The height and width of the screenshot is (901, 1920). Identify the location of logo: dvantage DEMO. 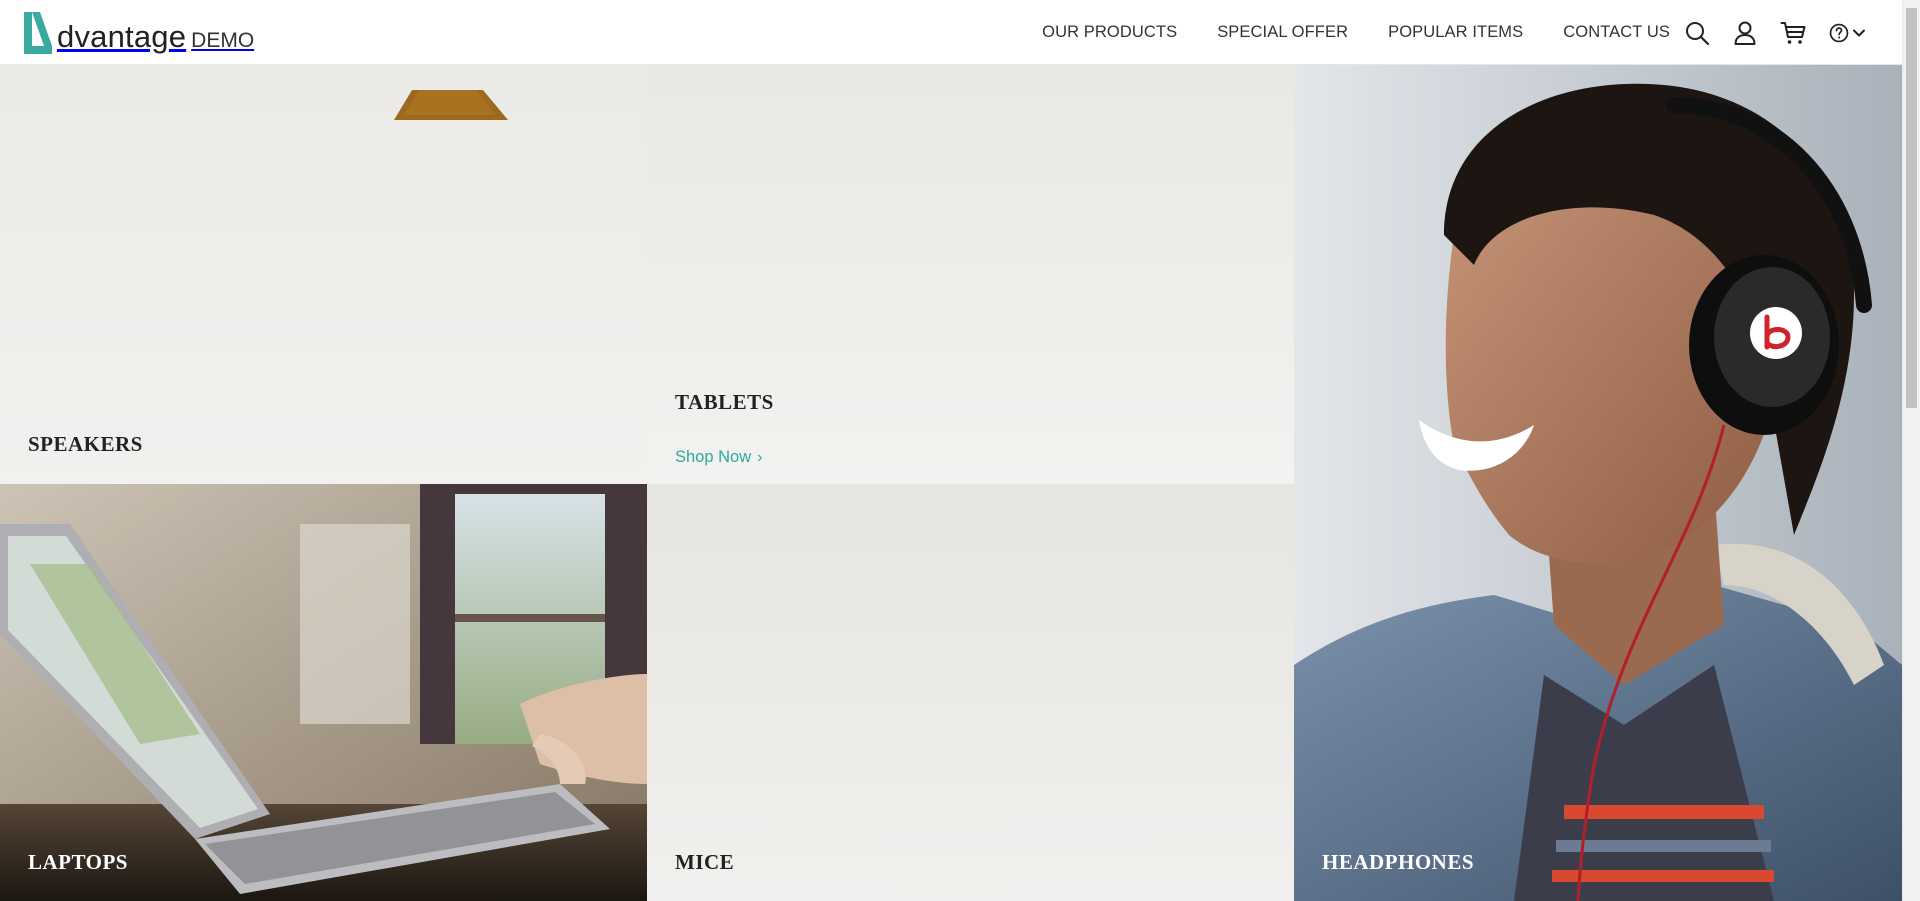
(138, 33).